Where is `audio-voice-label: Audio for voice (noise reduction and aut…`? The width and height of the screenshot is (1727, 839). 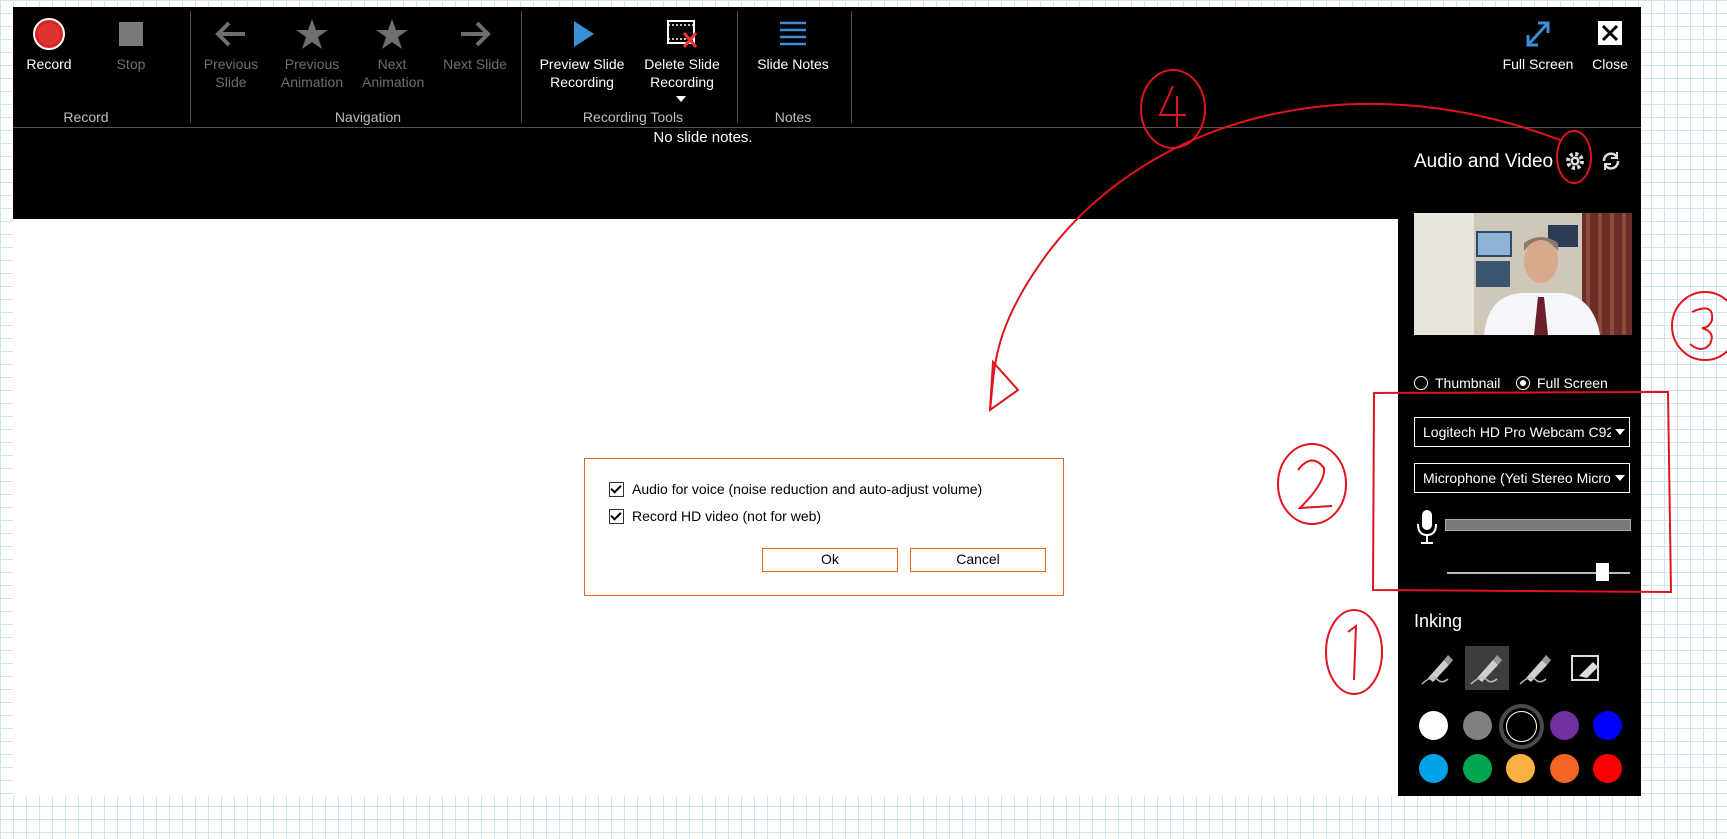
audio-voice-label: Audio for voice (noise reduction and aut… is located at coordinates (807, 489).